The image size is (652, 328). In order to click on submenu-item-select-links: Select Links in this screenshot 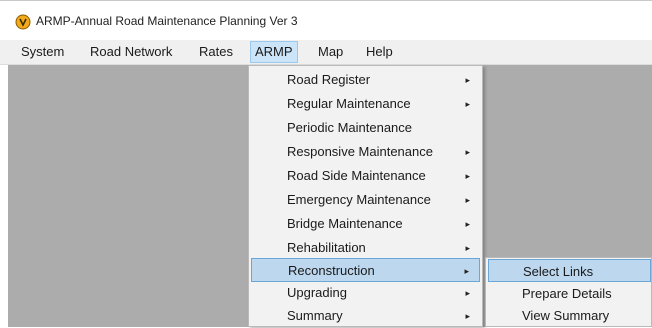, I will do `click(569, 270)`.